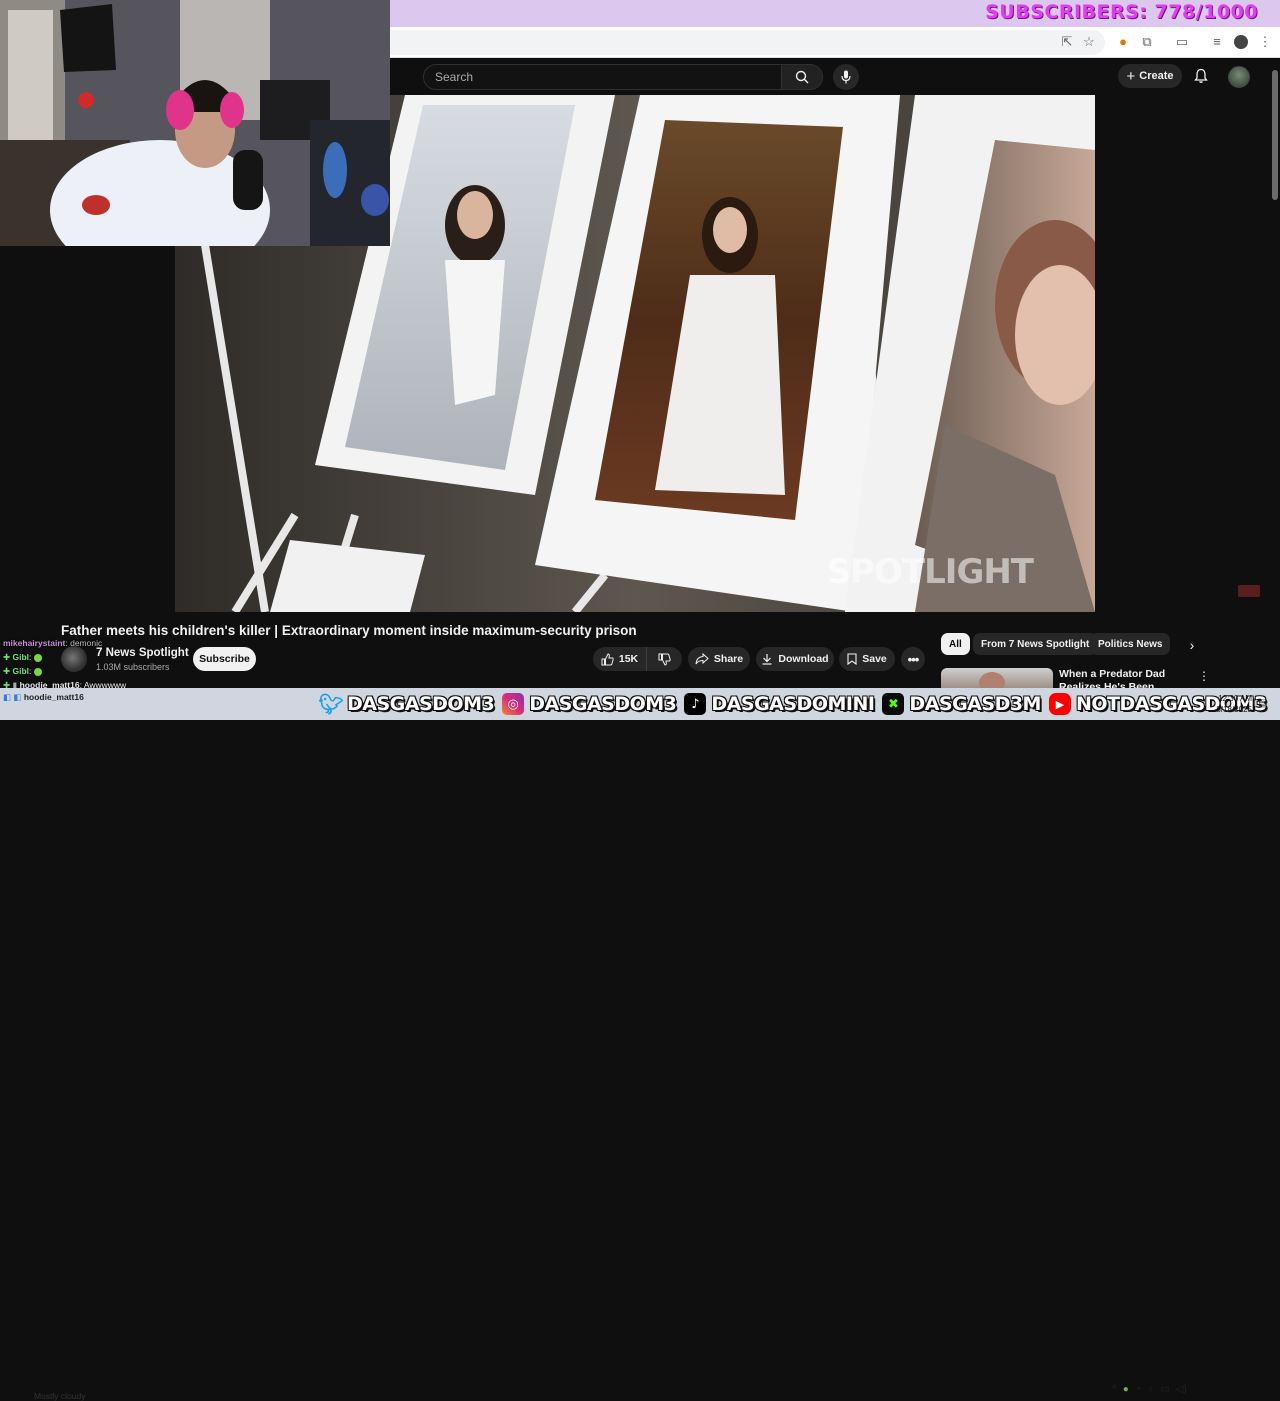 This screenshot has height=1401, width=1280. What do you see at coordinates (1089, 42) in the screenshot?
I see `bookmark-star-icon: ☆` at bounding box center [1089, 42].